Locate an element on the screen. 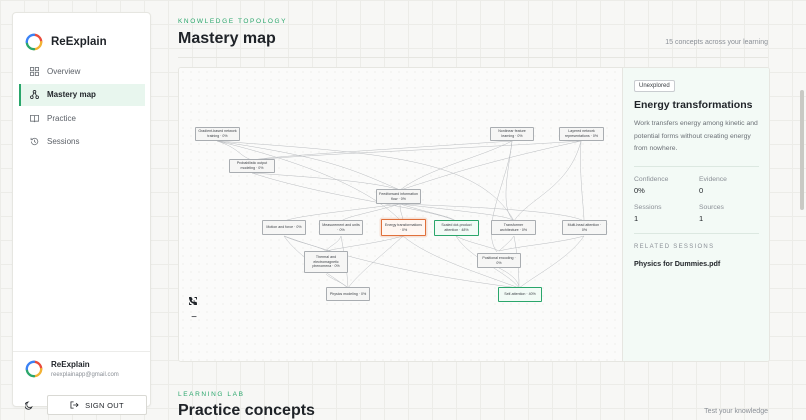 This screenshot has height=420, width=806. lock-icon is located at coordinates (193, 301).